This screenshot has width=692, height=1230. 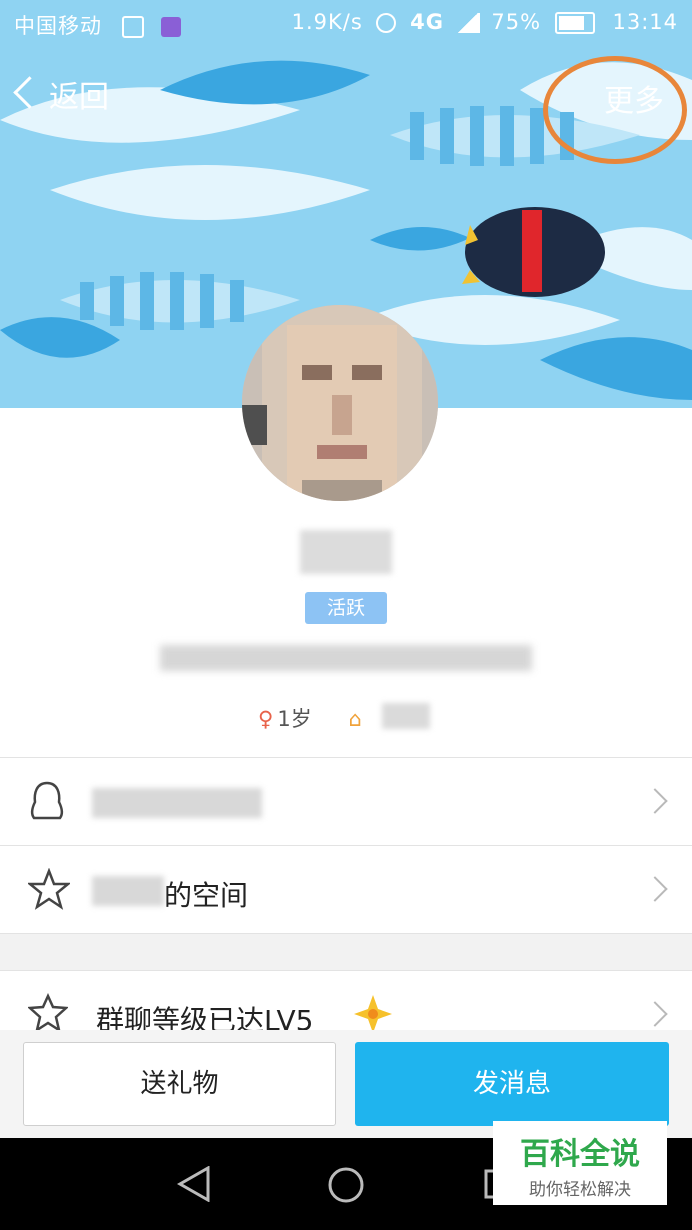 What do you see at coordinates (47, 800) in the screenshot?
I see `penguin-outline-icon` at bounding box center [47, 800].